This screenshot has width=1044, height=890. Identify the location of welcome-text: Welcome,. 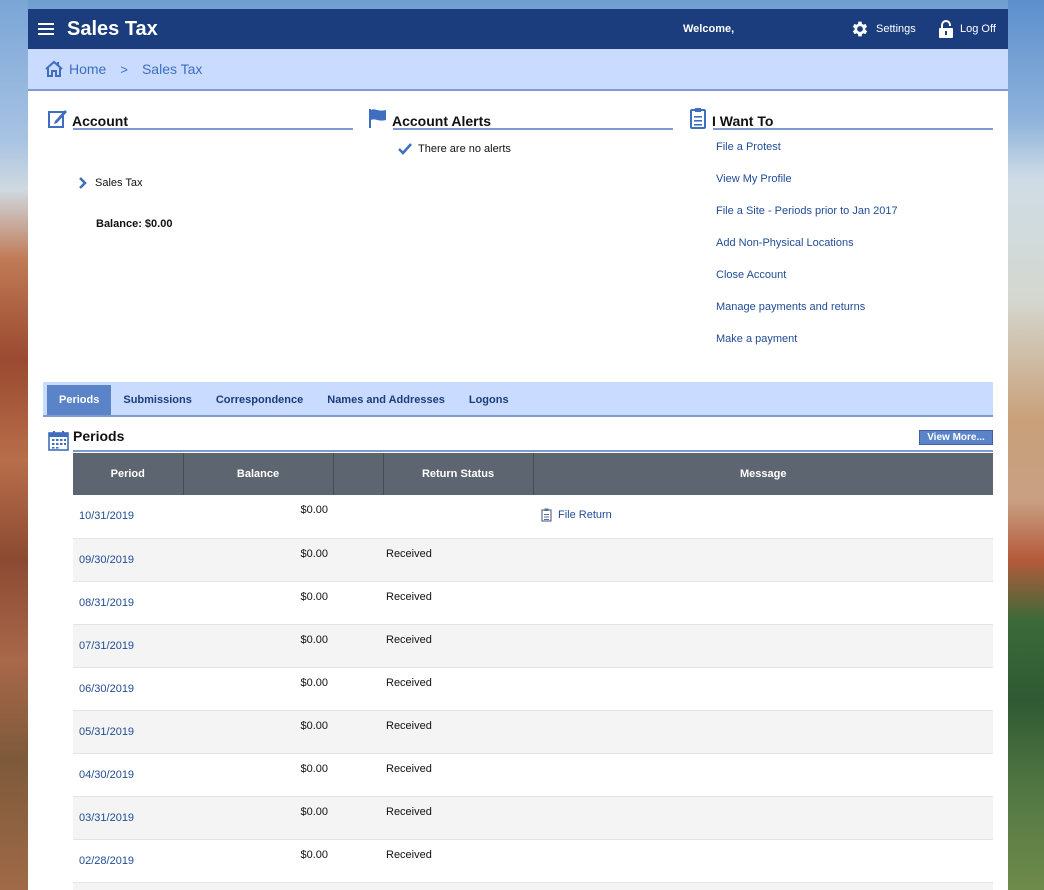
(709, 29).